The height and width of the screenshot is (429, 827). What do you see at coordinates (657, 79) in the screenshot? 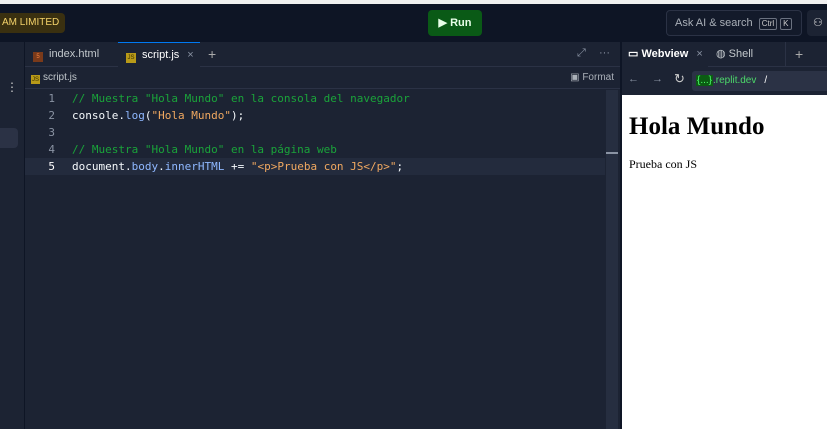
I see `forward-icon: →` at bounding box center [657, 79].